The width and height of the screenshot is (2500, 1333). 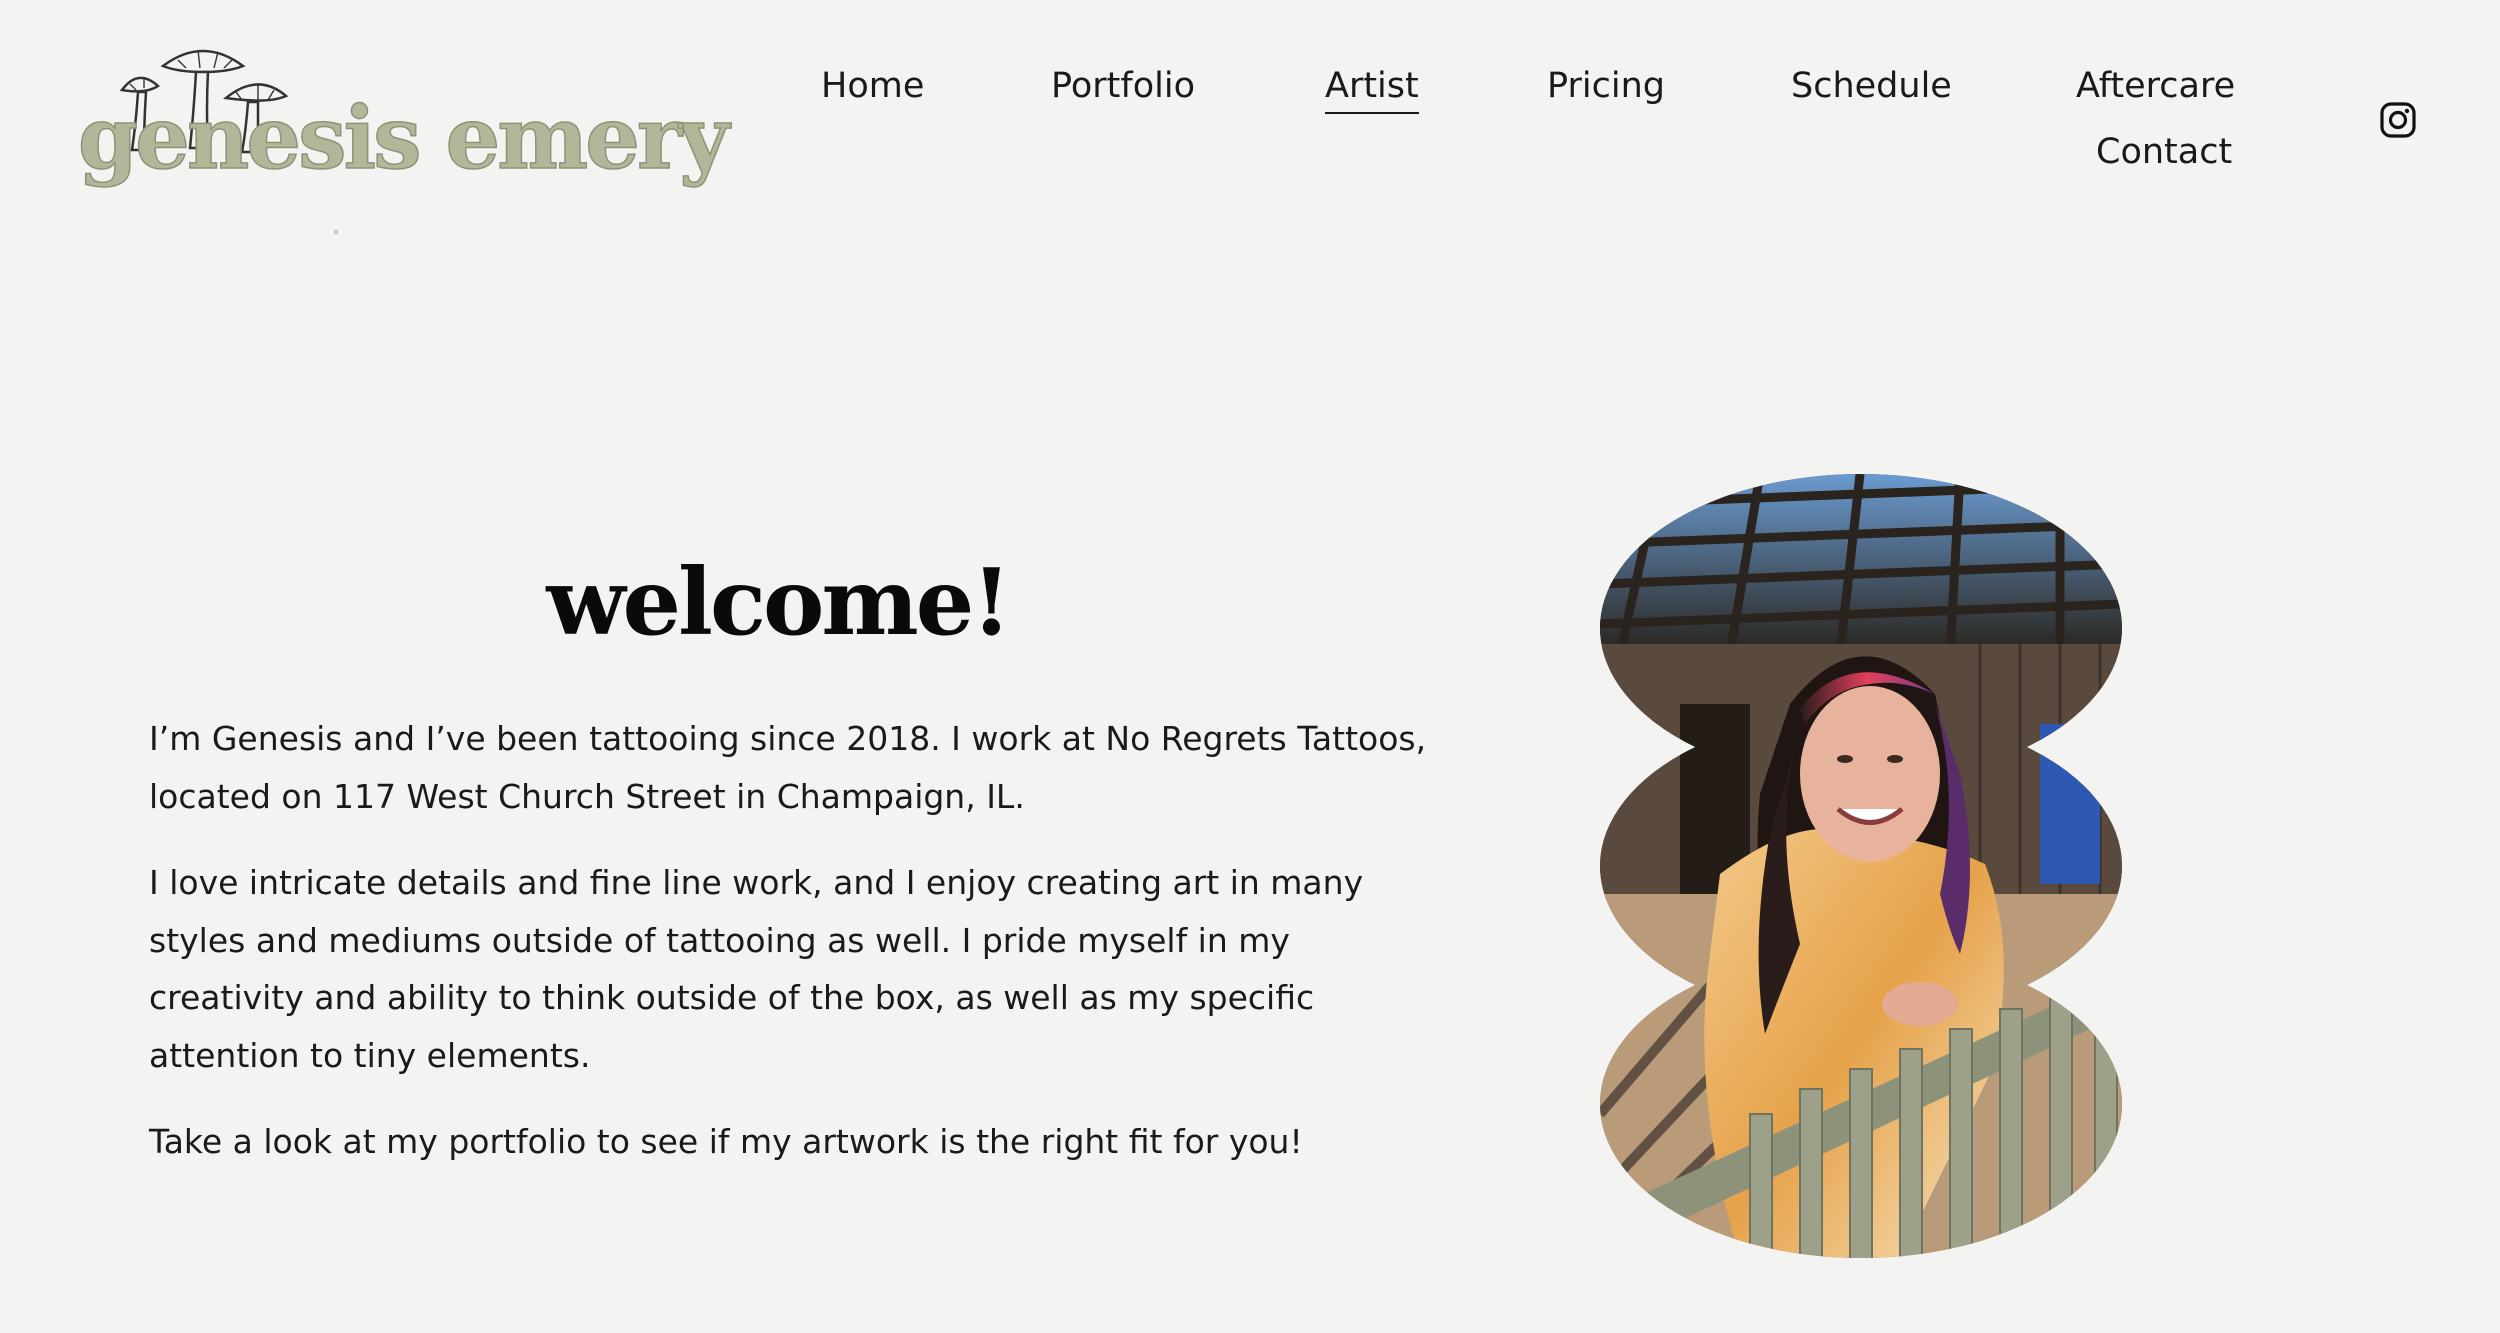 What do you see at coordinates (1871, 86) in the screenshot?
I see `nav-schedule: Schedule` at bounding box center [1871, 86].